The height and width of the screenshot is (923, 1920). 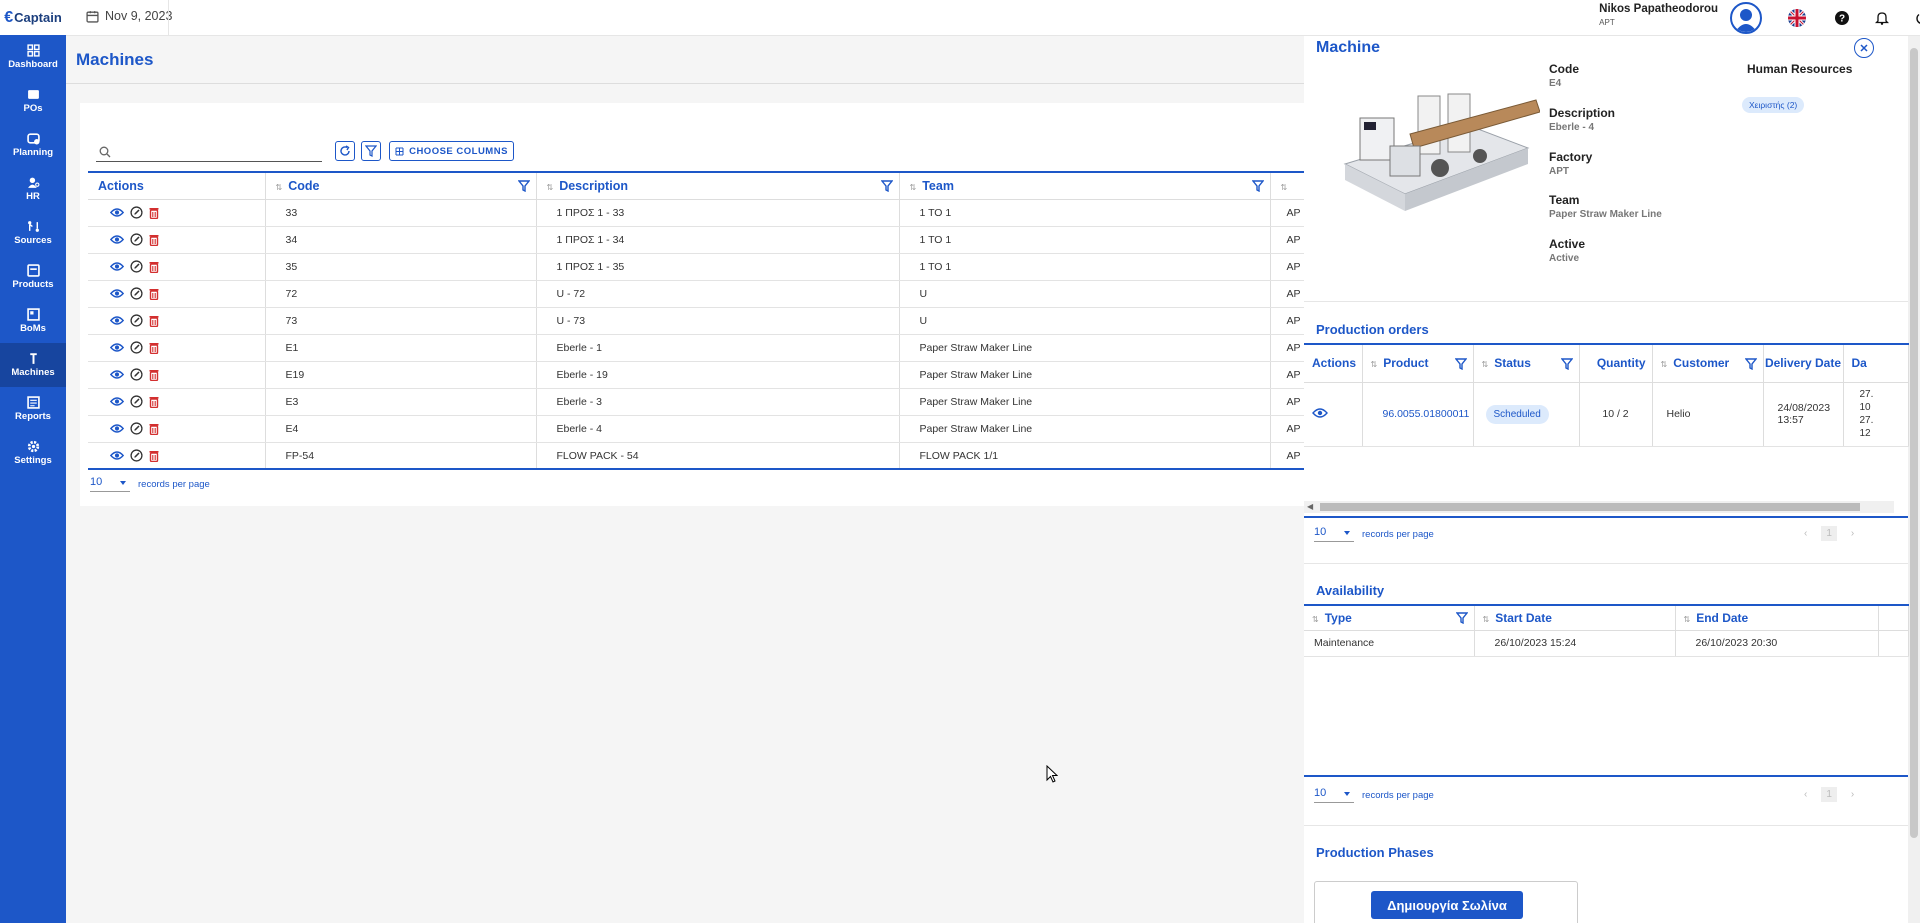 What do you see at coordinates (33, 409) in the screenshot?
I see `sidebar-item-reports: Reports` at bounding box center [33, 409].